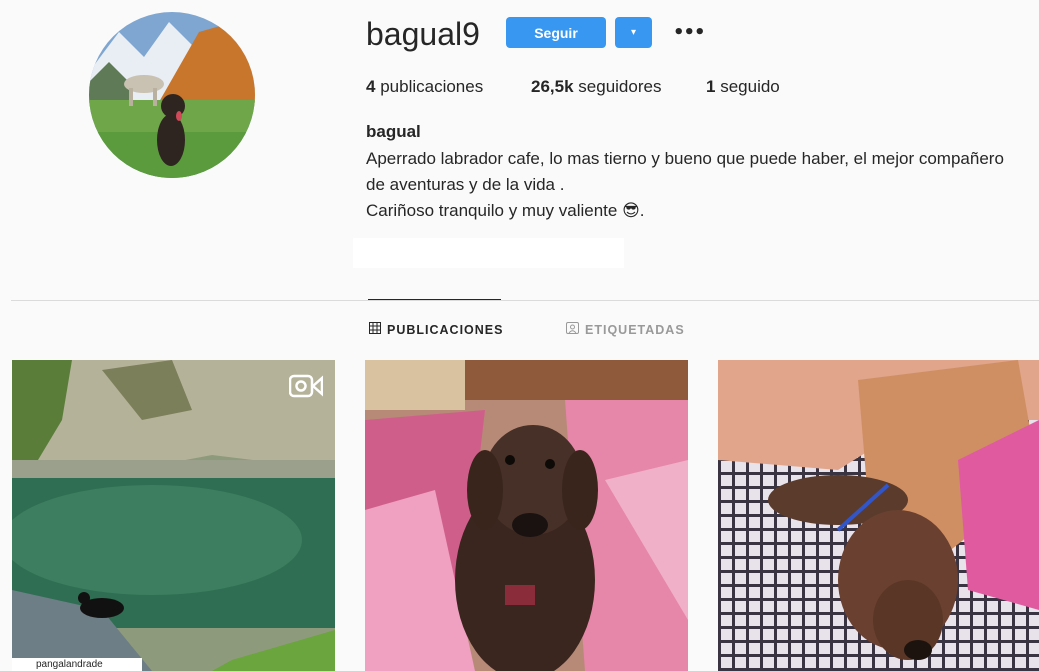 The height and width of the screenshot is (671, 1039). I want to click on repost-attribution: pangalandrade, so click(69, 664).